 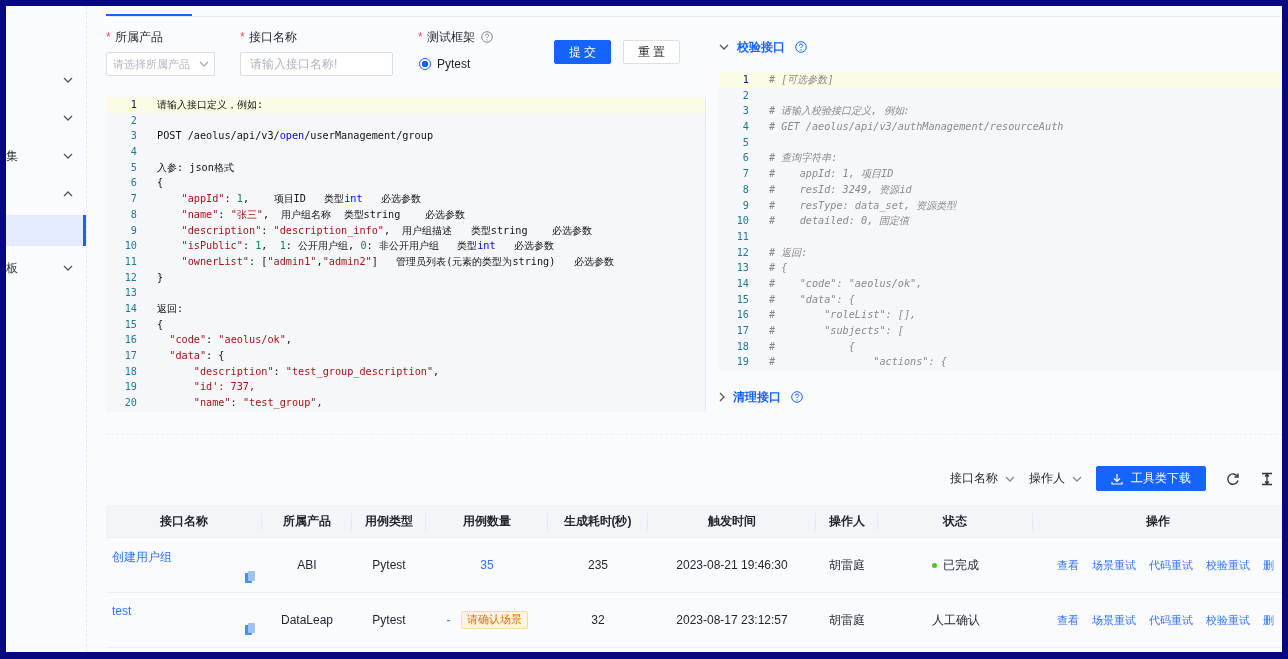 What do you see at coordinates (316, 64) in the screenshot?
I see `input-field: 请输入接口名称!` at bounding box center [316, 64].